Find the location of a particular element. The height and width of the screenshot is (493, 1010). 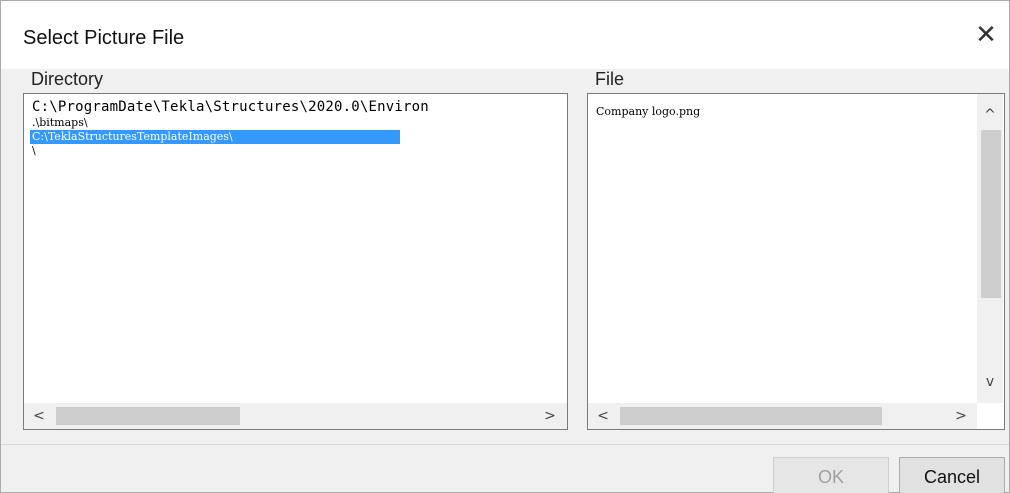

file-item: Company logo.png is located at coordinates (799, 112).